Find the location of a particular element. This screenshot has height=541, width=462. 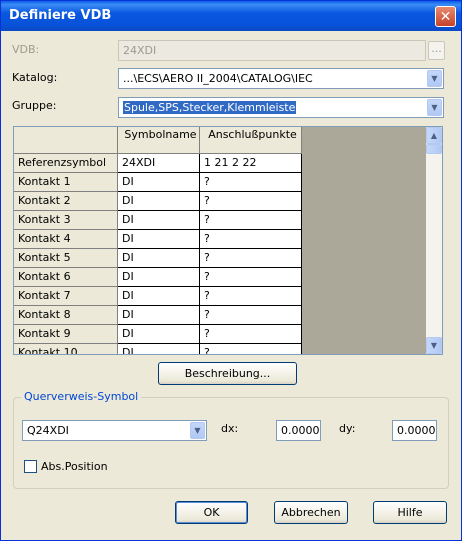

row-header: Kontakt 9 is located at coordinates (66, 334).